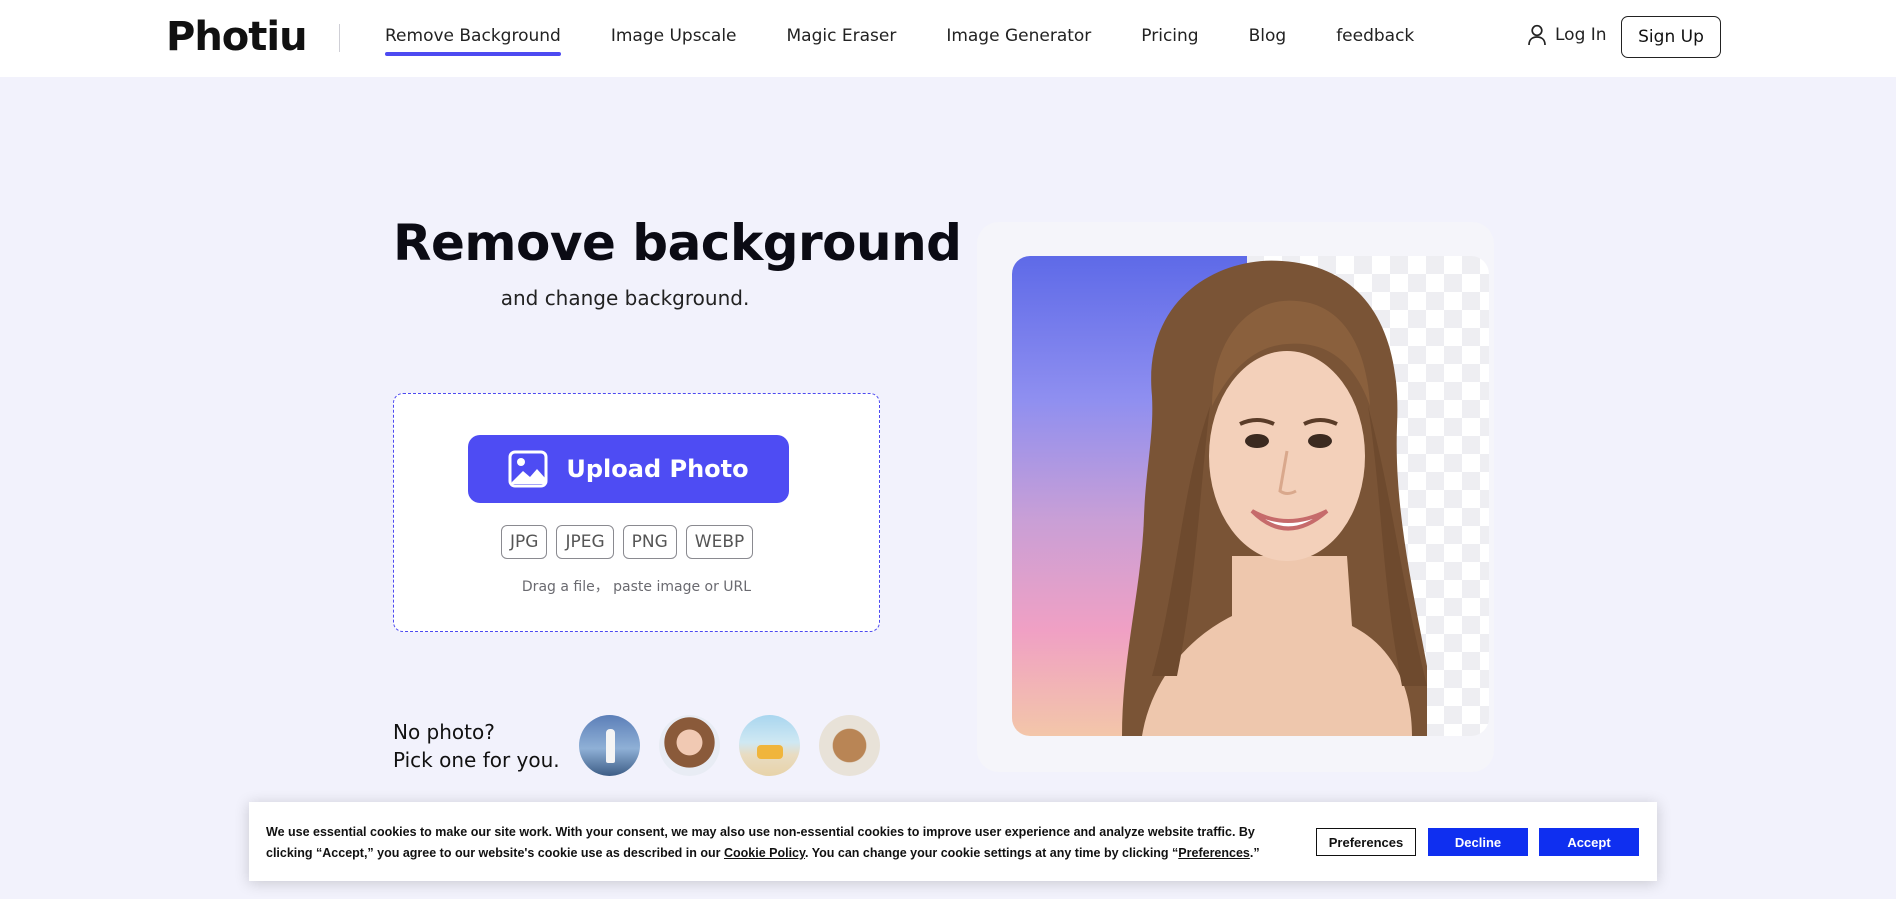 The image size is (1896, 899). What do you see at coordinates (476, 746) in the screenshot?
I see `sample-prompt: No photo? Pick one for you.` at bounding box center [476, 746].